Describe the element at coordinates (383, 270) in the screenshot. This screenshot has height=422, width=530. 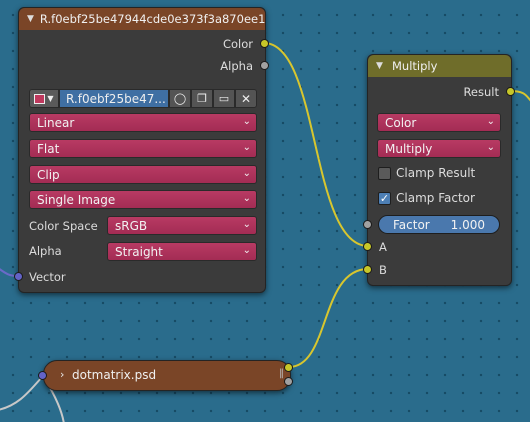
I see `input-b-label: B` at that location.